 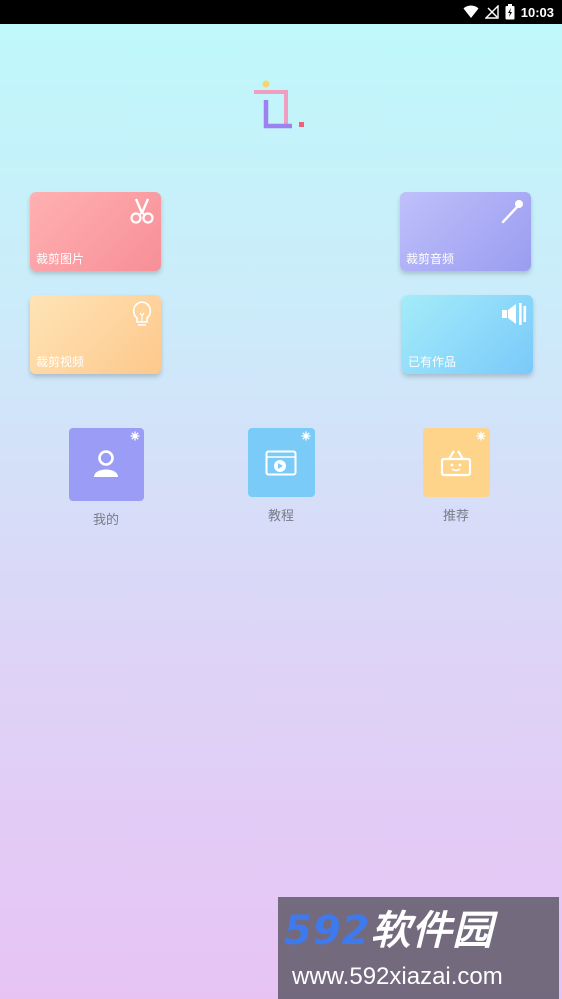 I want to click on my-works-card: 已有作品, so click(x=467, y=334).